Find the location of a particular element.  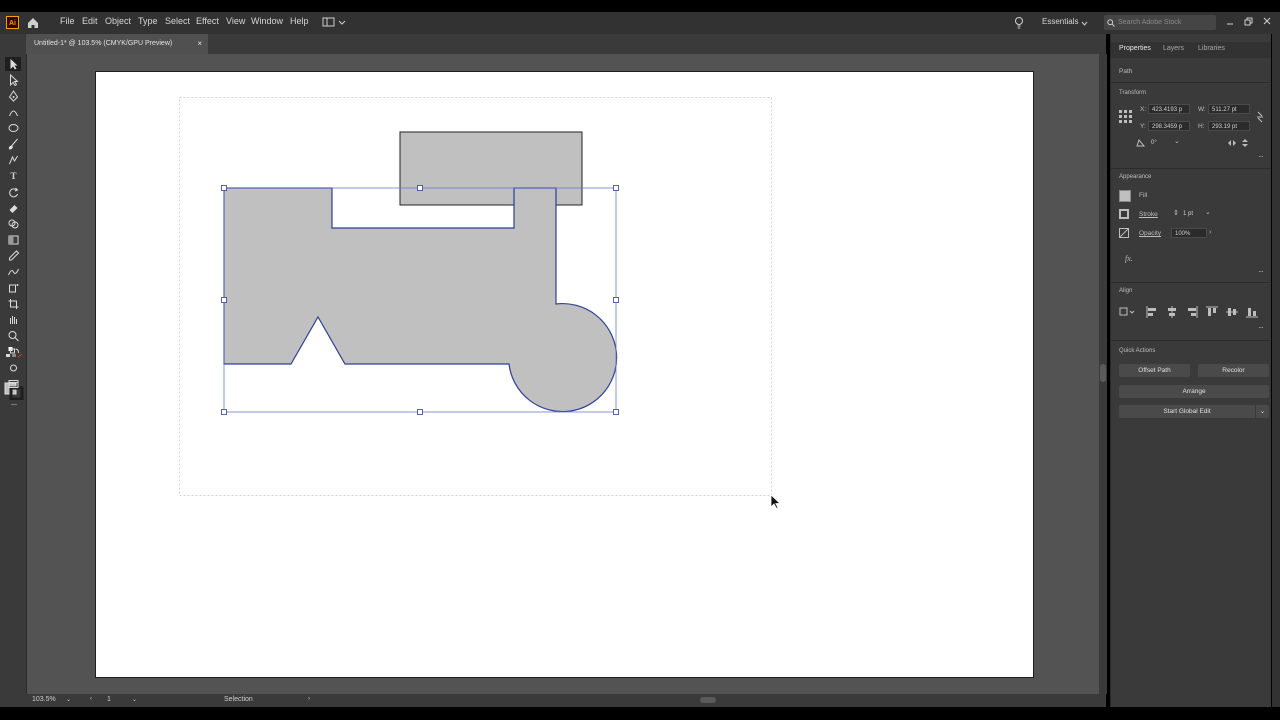

status-arrow-icon: › is located at coordinates (309, 699).